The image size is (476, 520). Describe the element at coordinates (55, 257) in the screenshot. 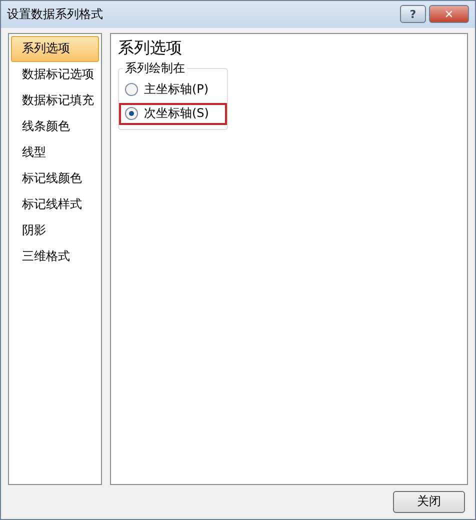

I see `sidebar-item: 三维格式` at that location.